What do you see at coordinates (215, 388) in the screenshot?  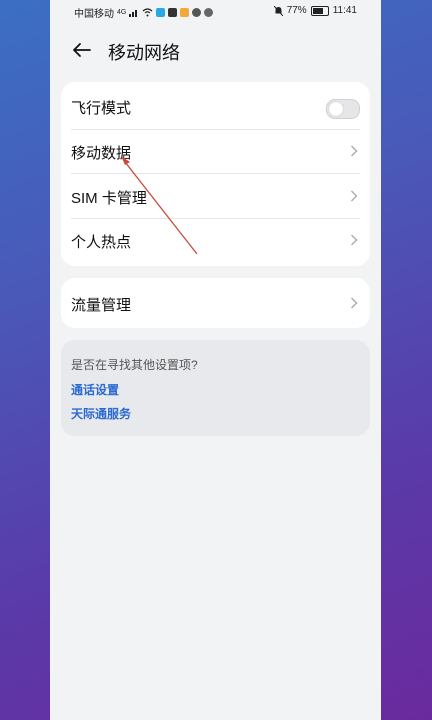 I see `suggestions-card: 是否在寻找其他设置项? 通话设置 天际通服务` at bounding box center [215, 388].